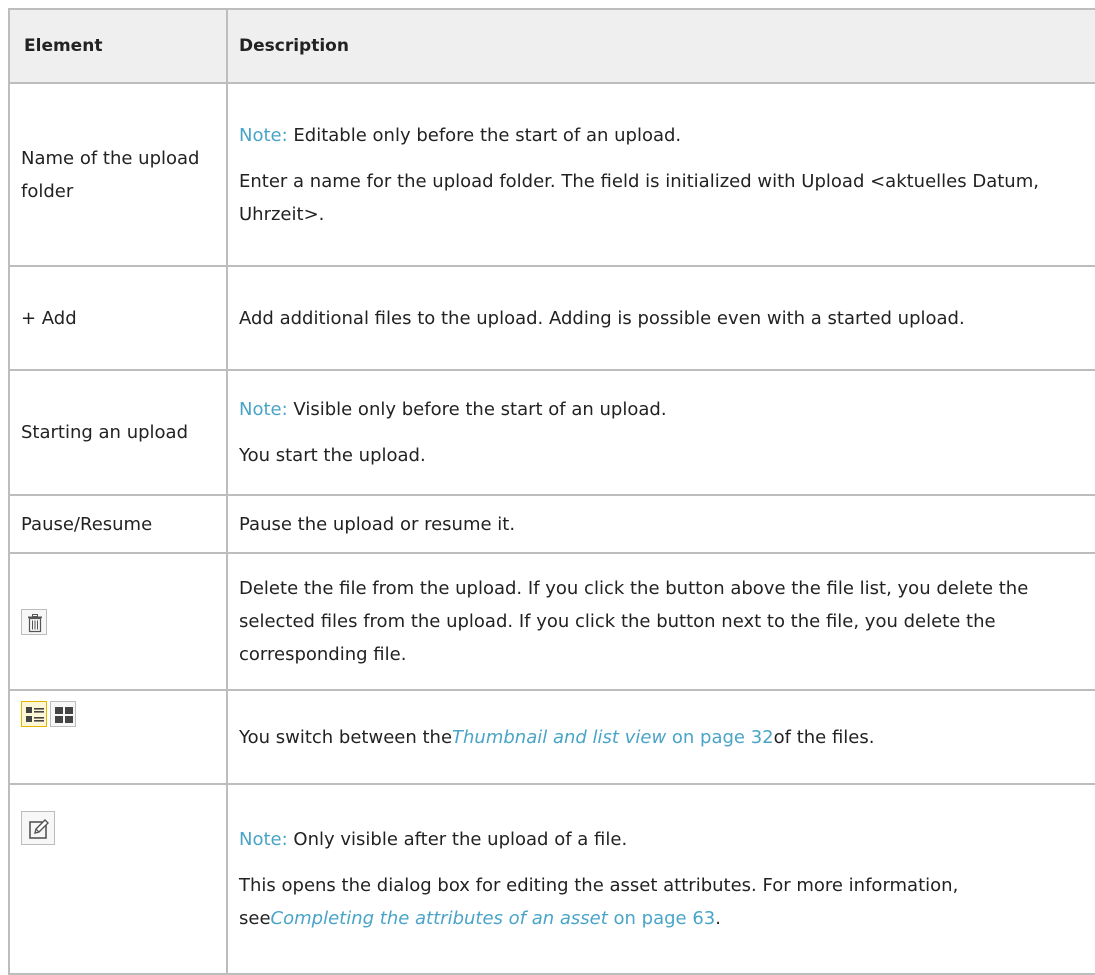 Image resolution: width=1095 pixels, height=975 pixels. I want to click on link-title: Completing the attributes of an asset, so click(439, 918).